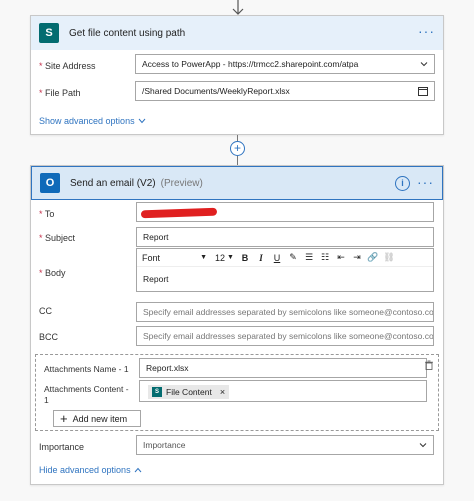 This screenshot has height=501, width=474. I want to click on show-advanced-options-link: Show advanced options, so click(92, 121).